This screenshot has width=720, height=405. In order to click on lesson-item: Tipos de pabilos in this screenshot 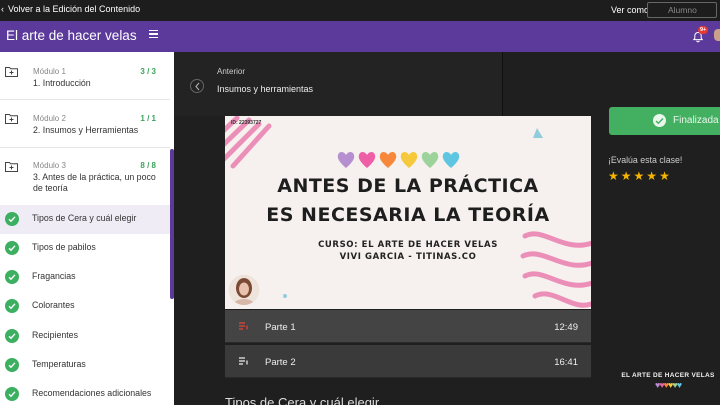, I will do `click(85, 248)`.